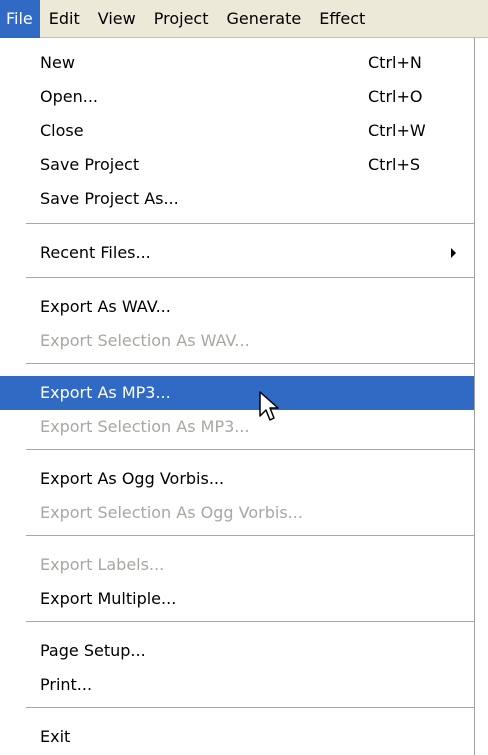 The image size is (488, 755). I want to click on menu-item-label: Exit, so click(55, 736).